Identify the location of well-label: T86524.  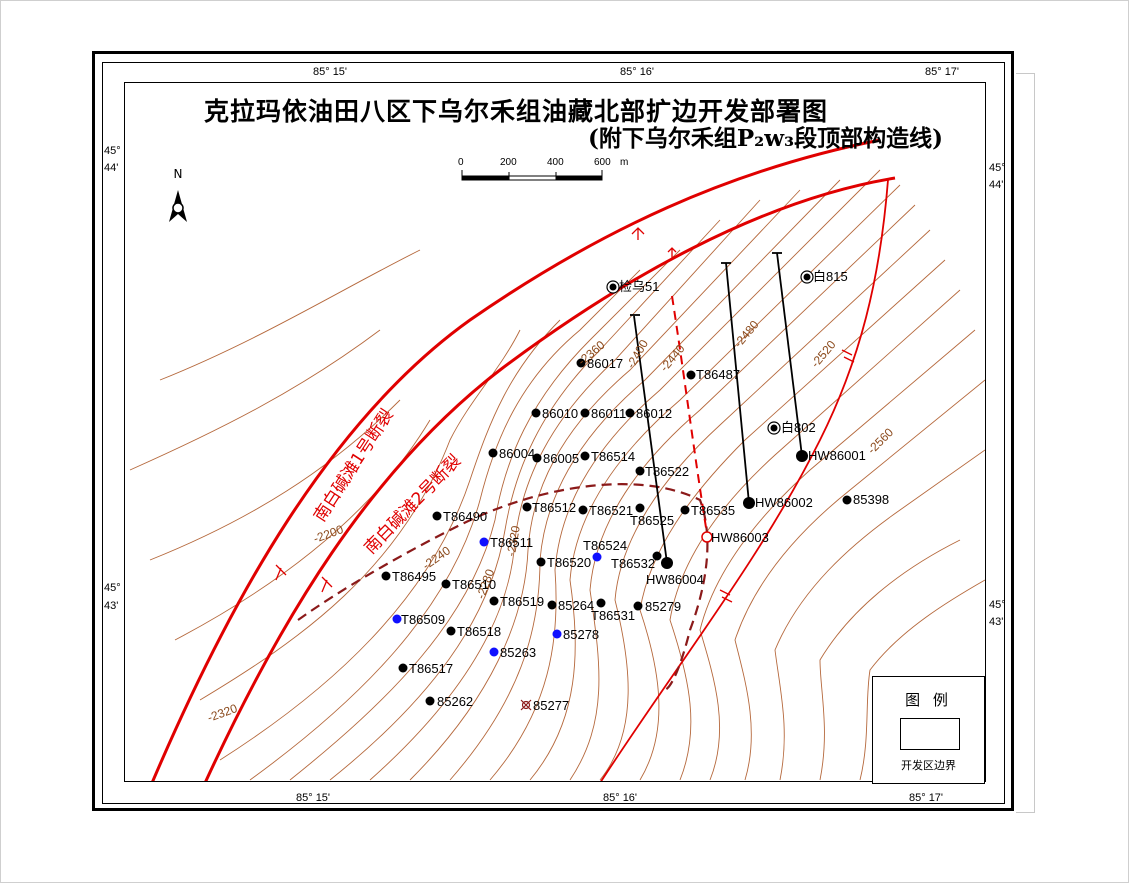
(605, 545).